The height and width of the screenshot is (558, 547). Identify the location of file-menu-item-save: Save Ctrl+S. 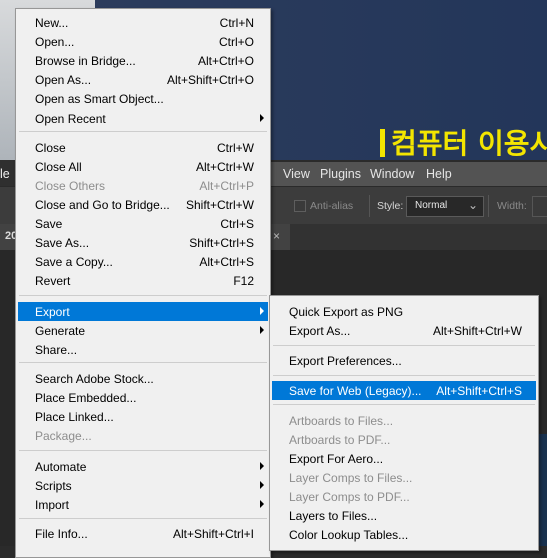
(143, 223).